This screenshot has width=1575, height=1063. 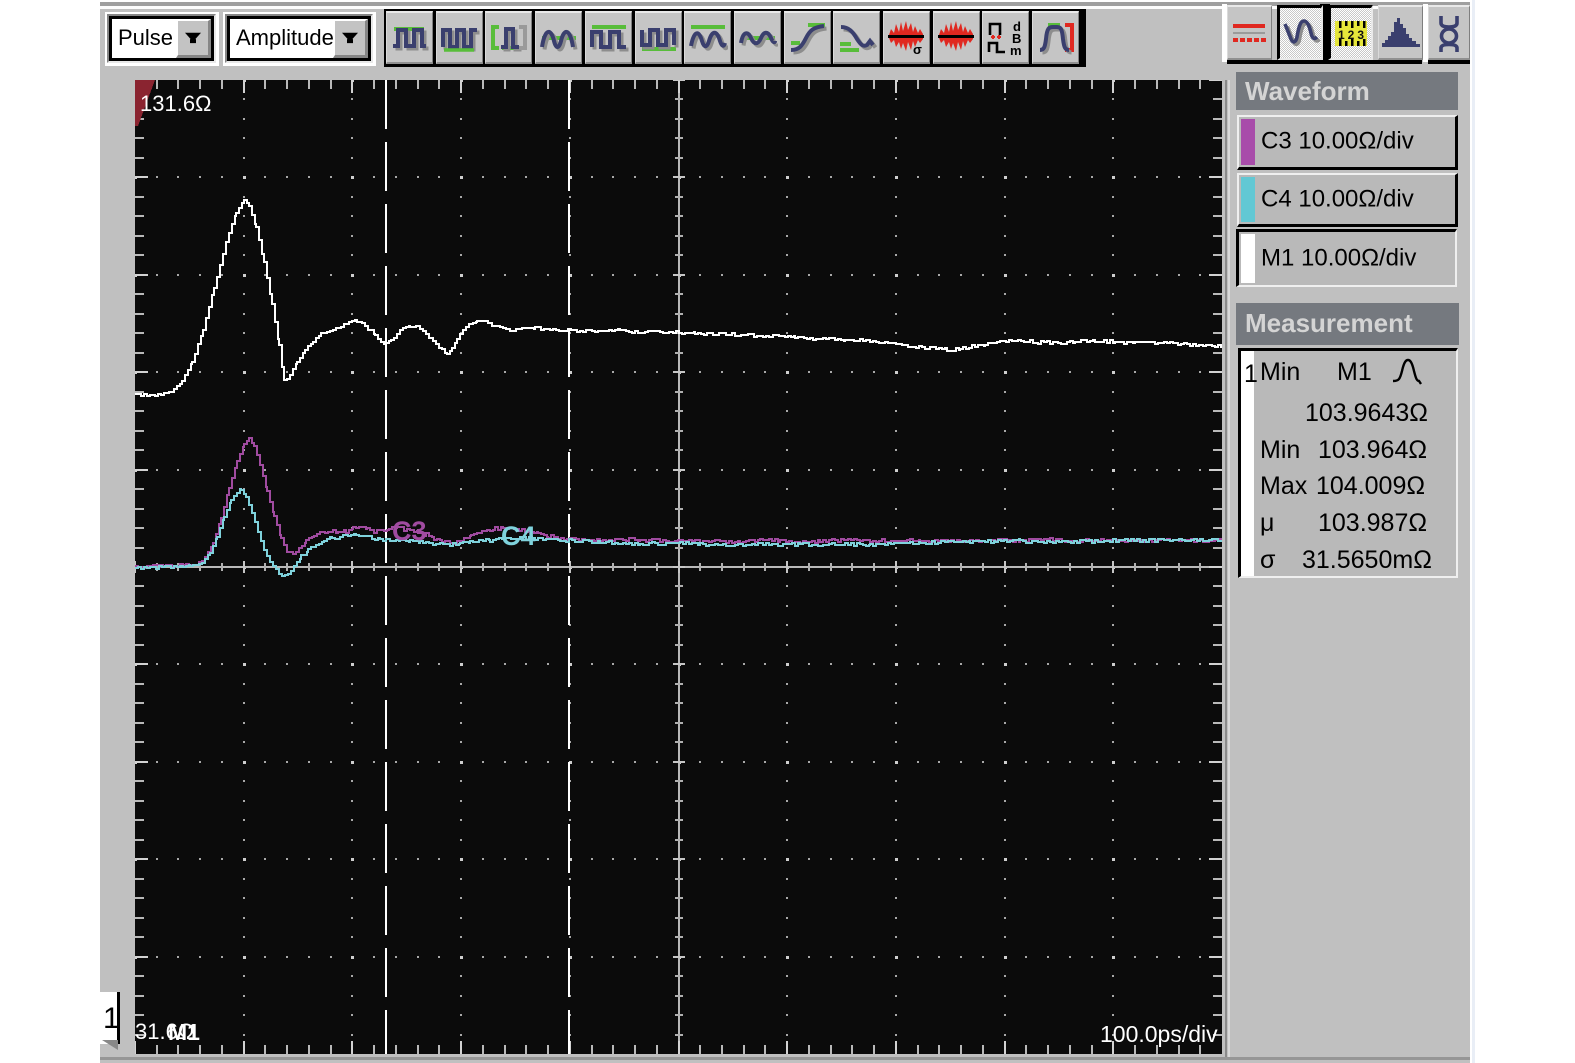 What do you see at coordinates (917, 49) in the screenshot?
I see `svg-text: σ` at bounding box center [917, 49].